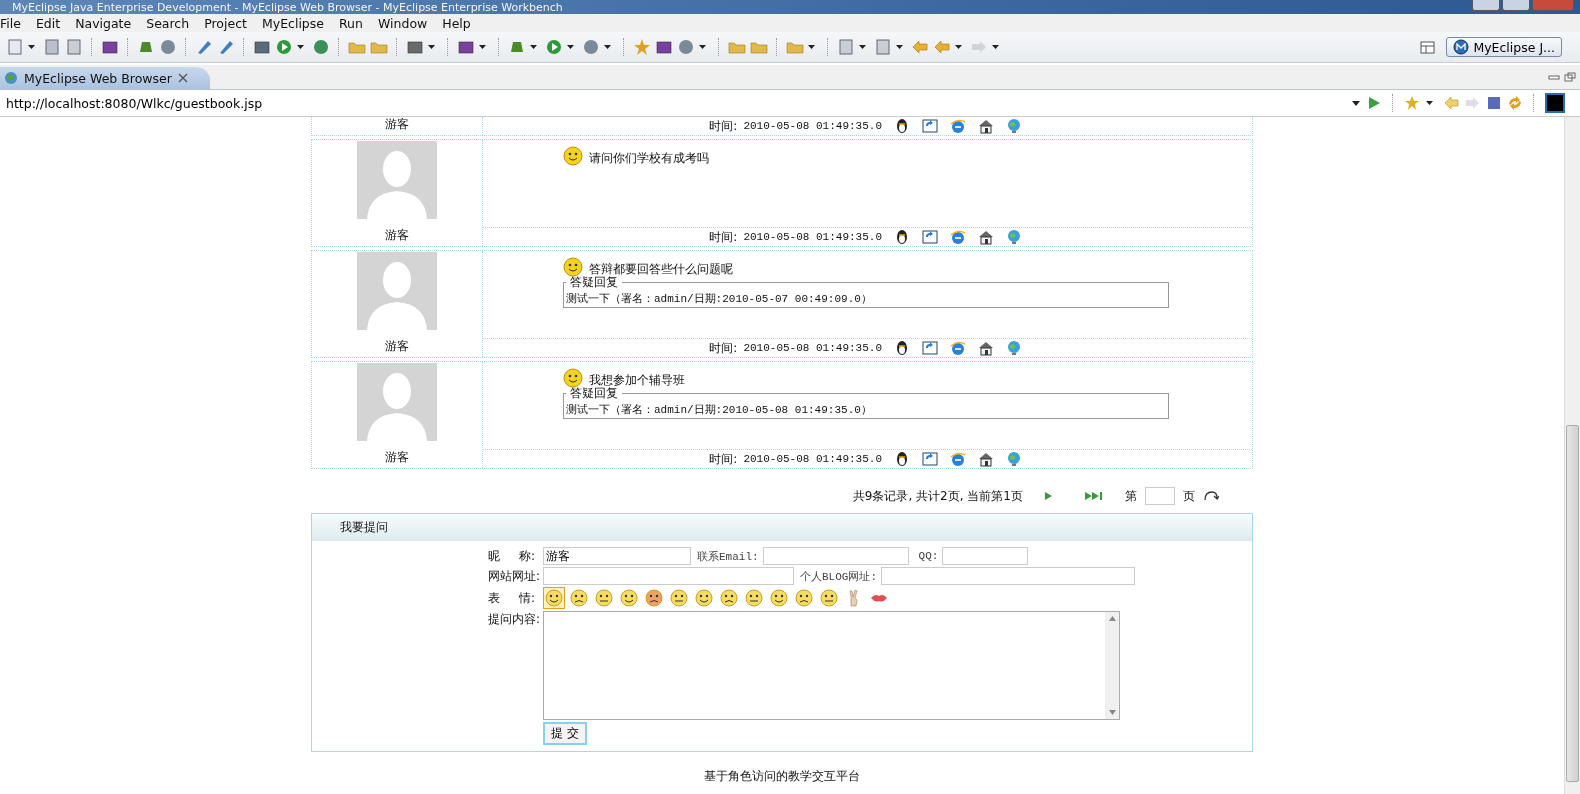  Describe the element at coordinates (1374, 103) in the screenshot. I see `go-icon` at that location.